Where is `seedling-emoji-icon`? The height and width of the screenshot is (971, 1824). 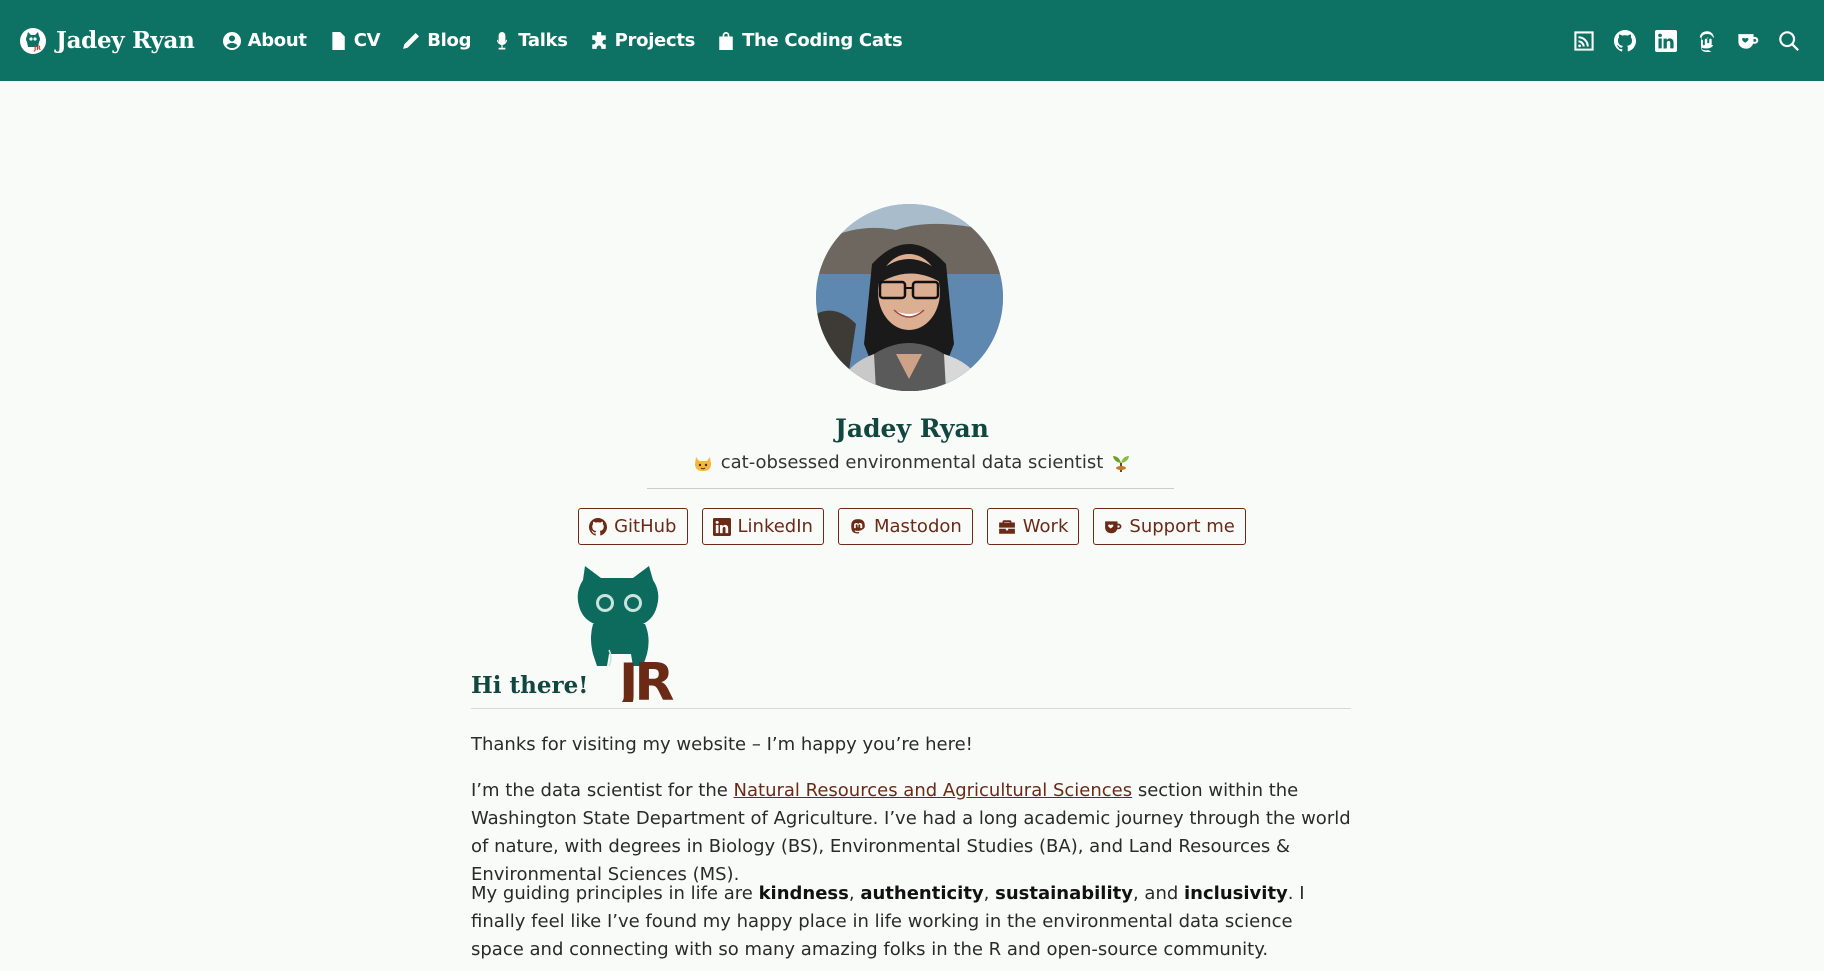
seedling-emoji-icon is located at coordinates (1121, 463).